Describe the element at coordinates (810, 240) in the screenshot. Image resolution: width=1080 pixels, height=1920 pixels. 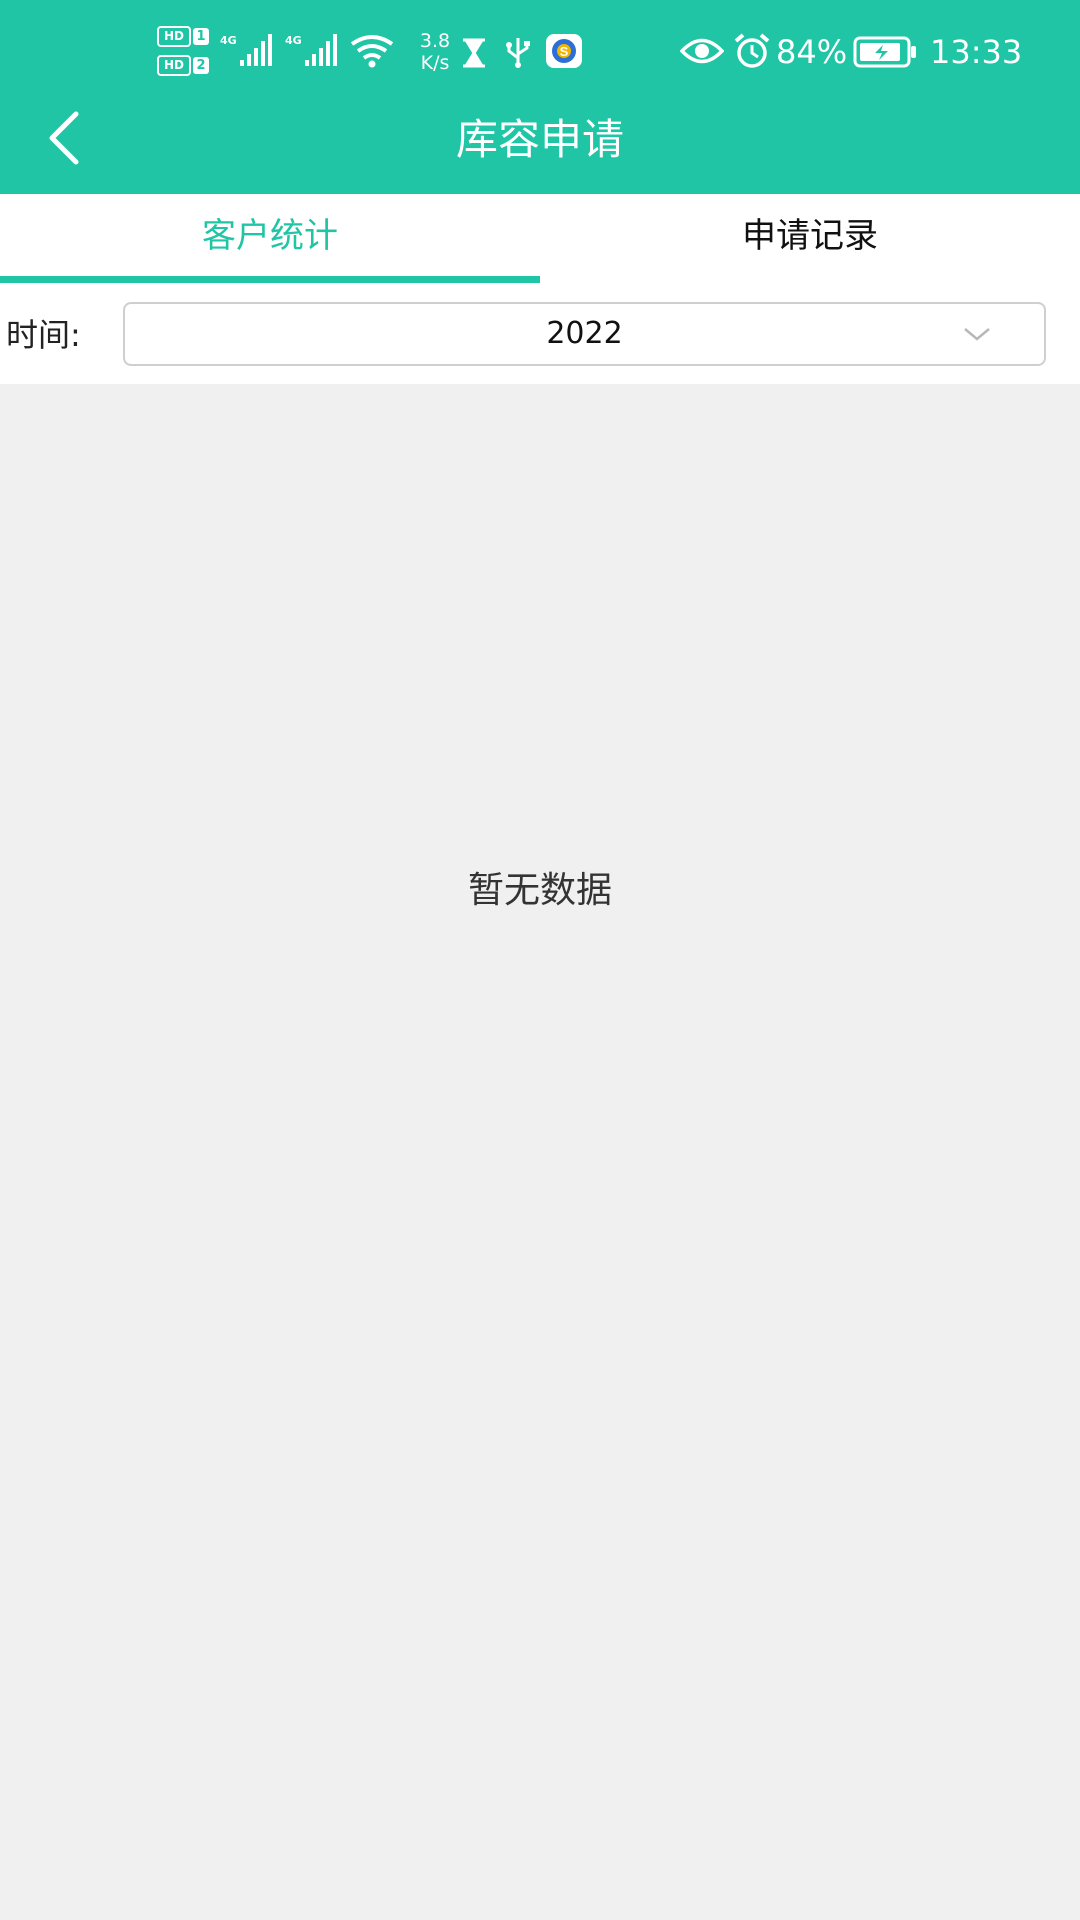
I see `tab-application-records: 申请记录` at that location.